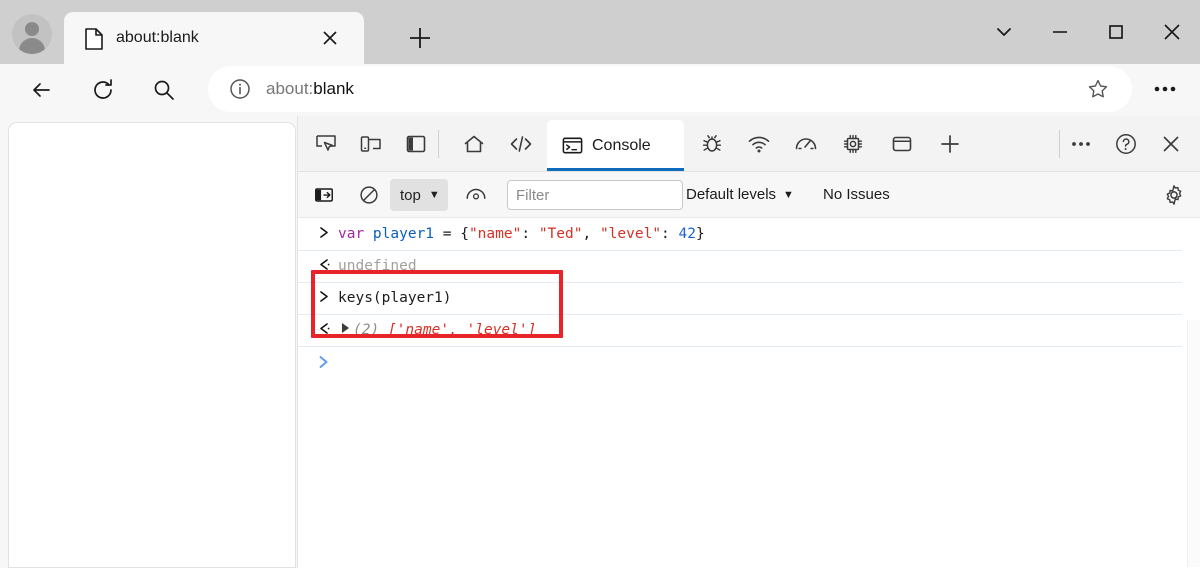 The image size is (1200, 568). Describe the element at coordinates (32, 46) in the screenshot. I see `avatar-body-shape` at that location.